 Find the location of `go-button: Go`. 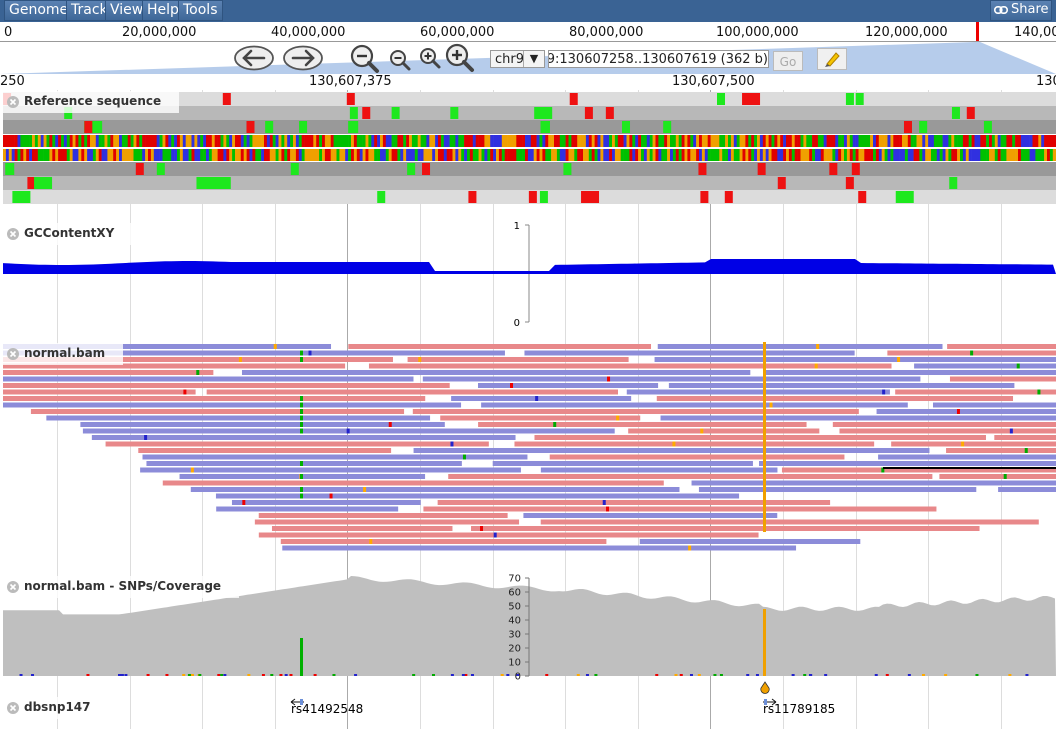

go-button: Go is located at coordinates (788, 61).